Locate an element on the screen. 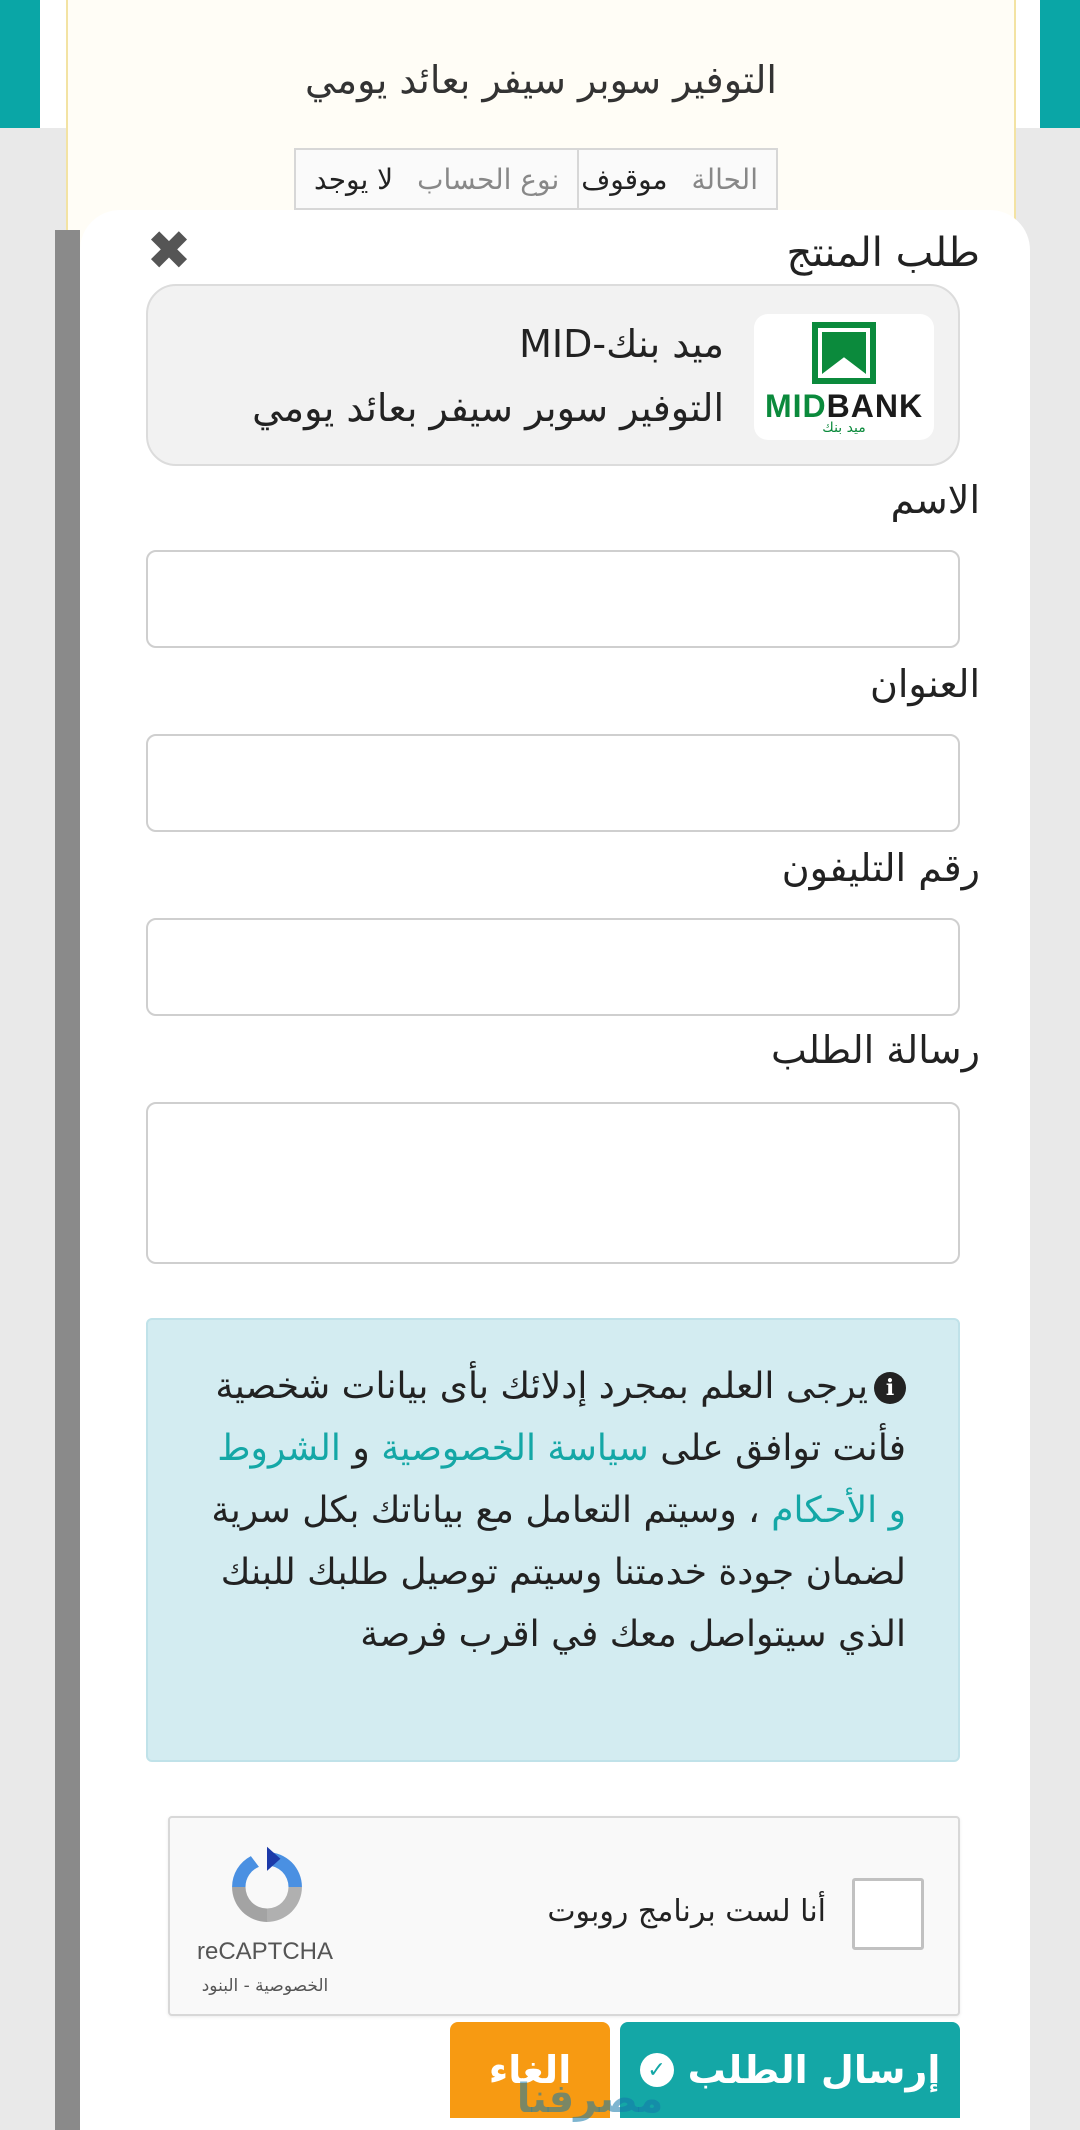 The width and height of the screenshot is (1080, 2130). info-icon: i is located at coordinates (890, 1388).